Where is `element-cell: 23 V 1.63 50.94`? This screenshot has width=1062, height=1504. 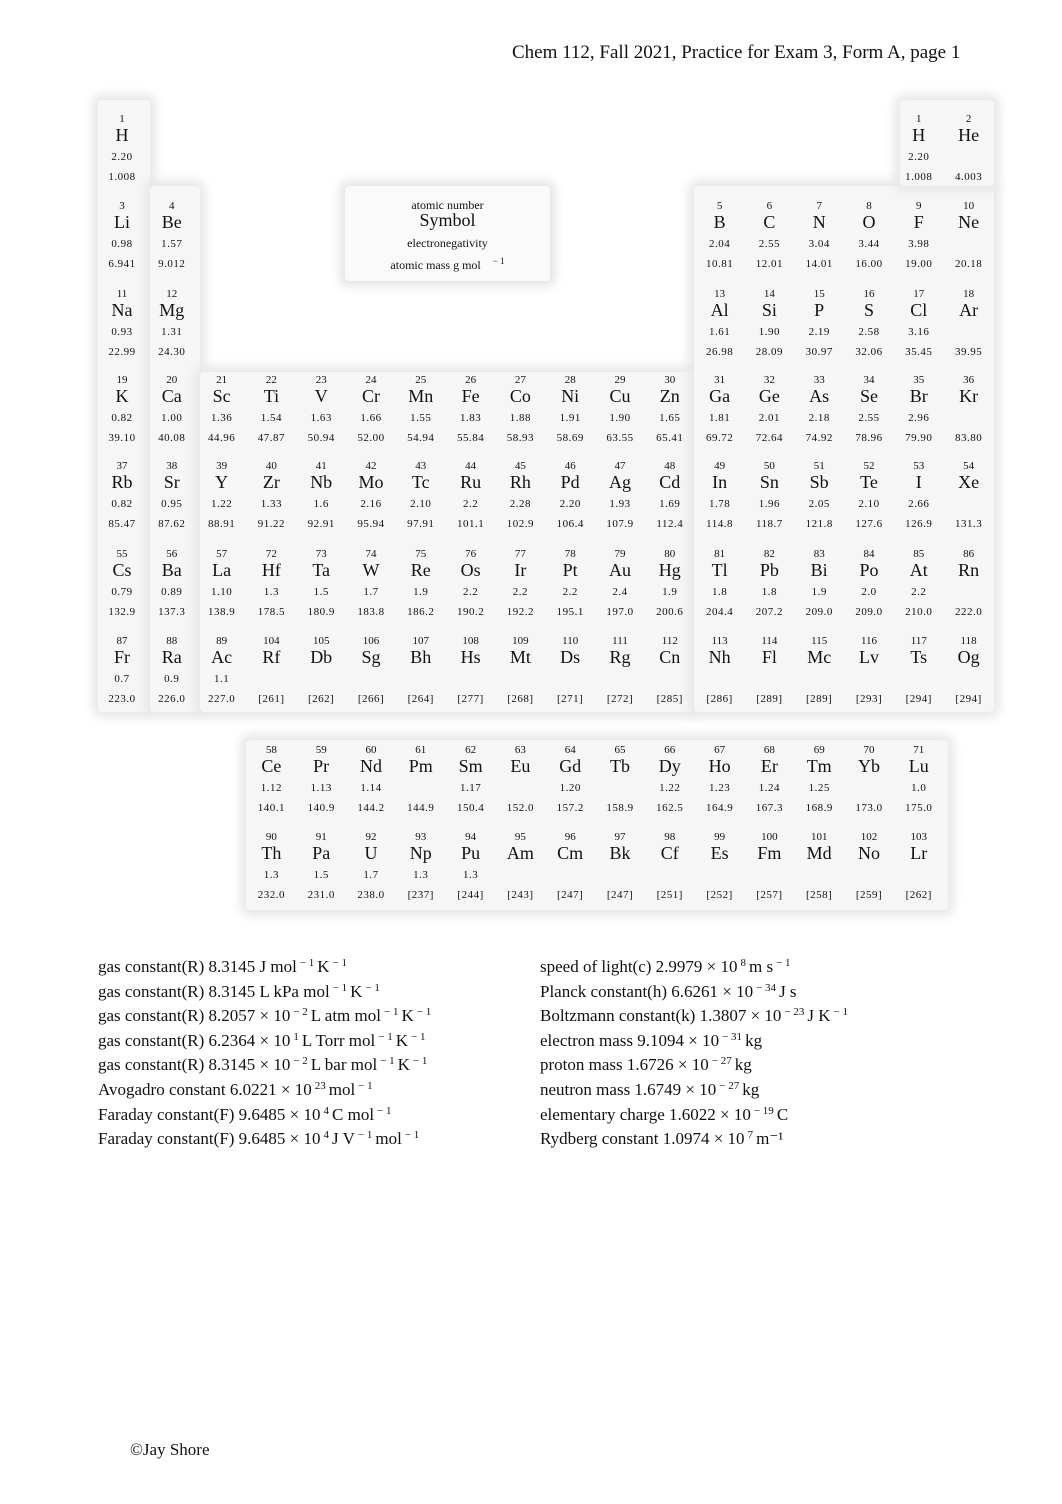 element-cell: 23 V 1.63 50.94 is located at coordinates (321, 409).